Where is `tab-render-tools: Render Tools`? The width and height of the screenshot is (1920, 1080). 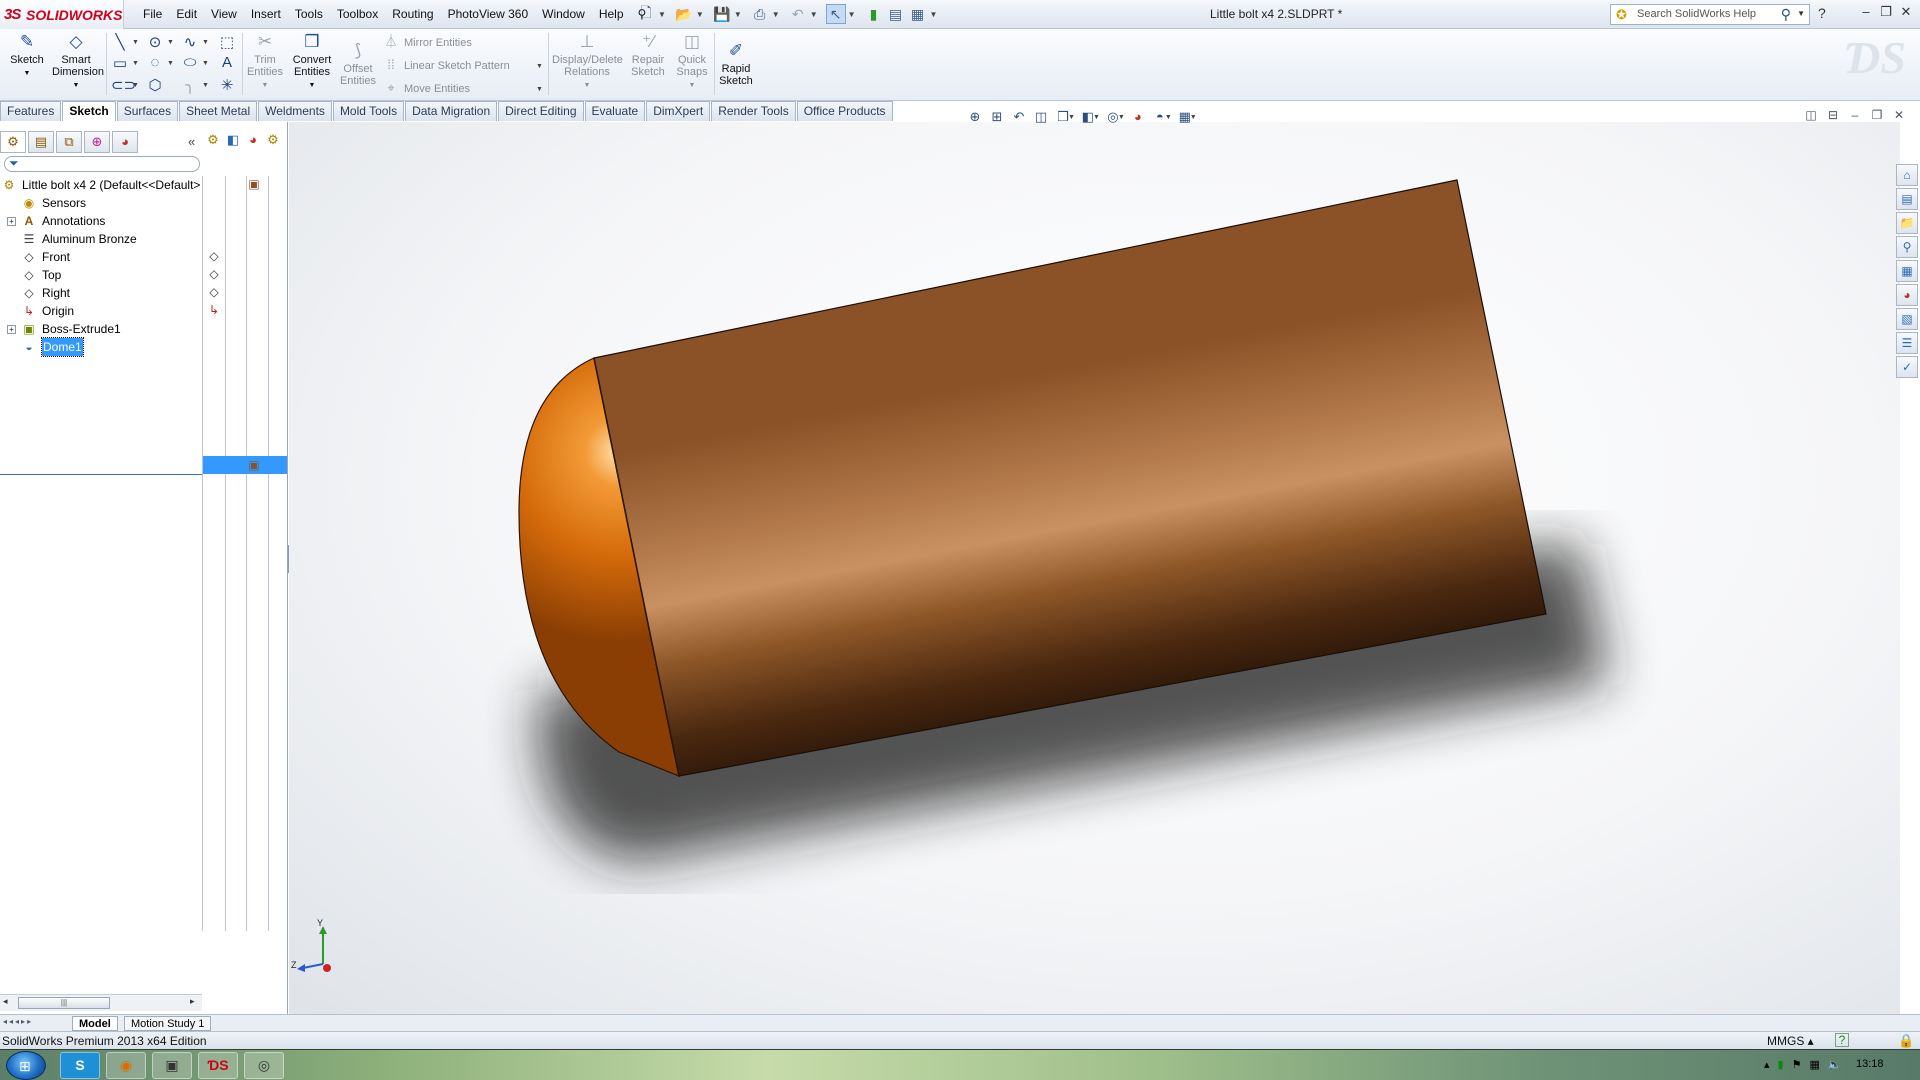 tab-render-tools: Render Tools is located at coordinates (753, 111).